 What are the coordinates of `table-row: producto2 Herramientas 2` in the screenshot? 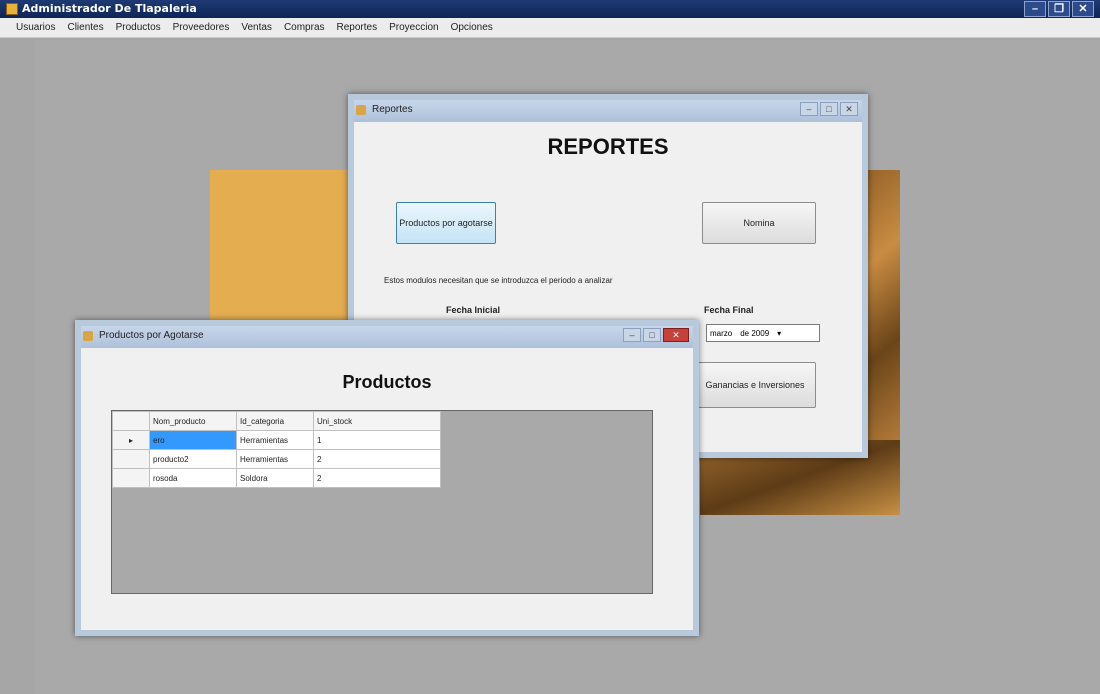 It's located at (276, 459).